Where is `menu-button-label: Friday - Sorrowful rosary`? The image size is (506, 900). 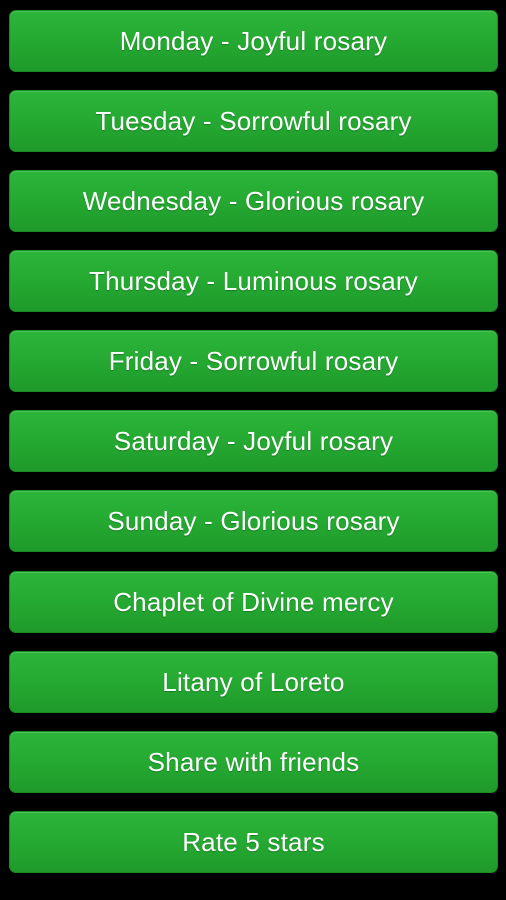 menu-button-label: Friday - Sorrowful rosary is located at coordinates (253, 360).